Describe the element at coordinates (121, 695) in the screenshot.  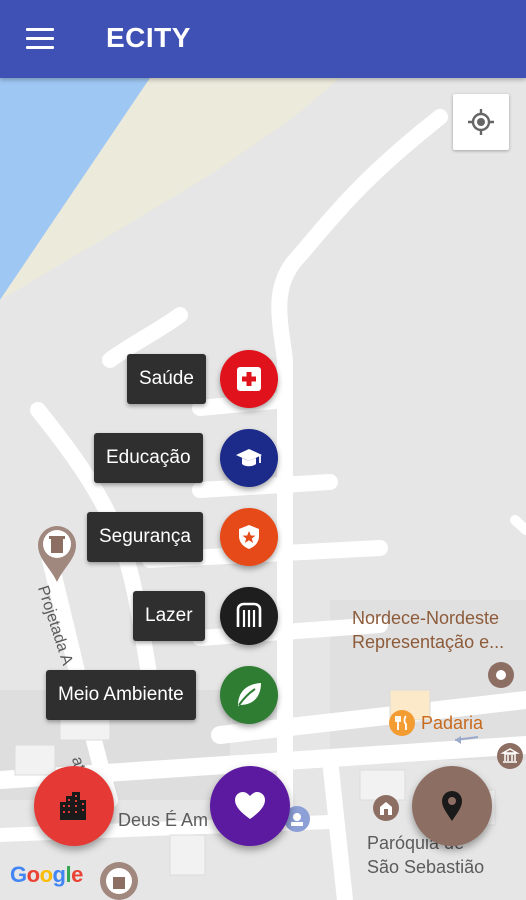
I see `fab-label-meio-ambiente: Meio Ambiente` at that location.